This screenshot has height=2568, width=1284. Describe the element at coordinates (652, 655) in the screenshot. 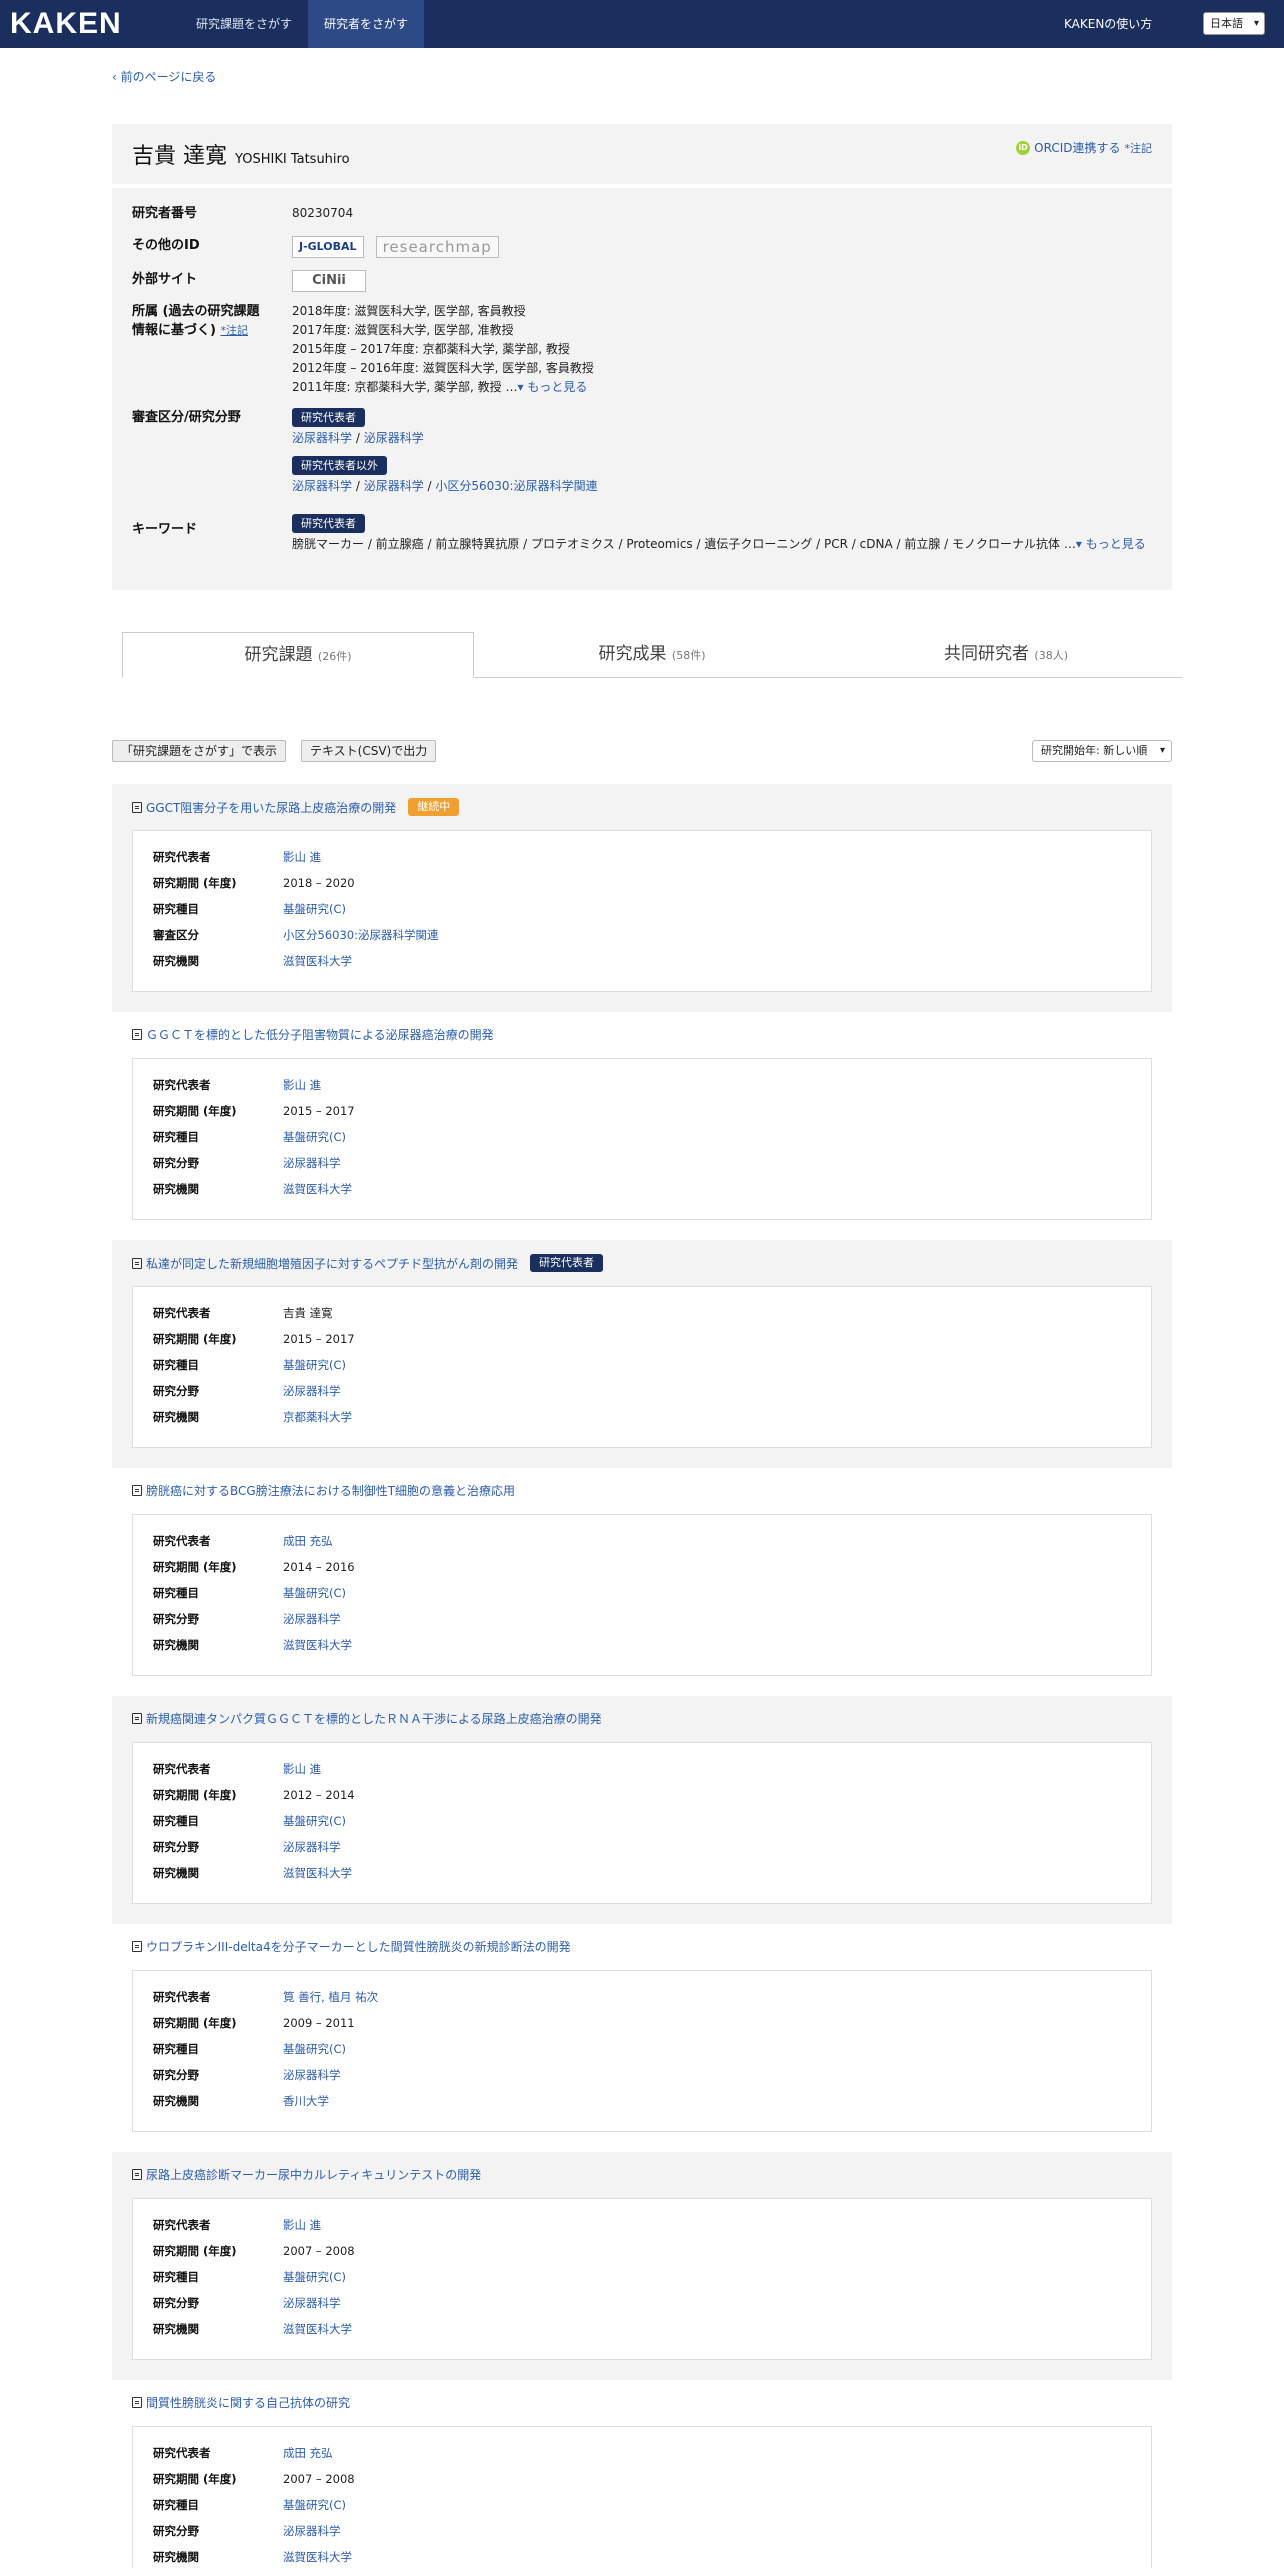

I see `tab-outputs: 研究成果 (58件)` at that location.